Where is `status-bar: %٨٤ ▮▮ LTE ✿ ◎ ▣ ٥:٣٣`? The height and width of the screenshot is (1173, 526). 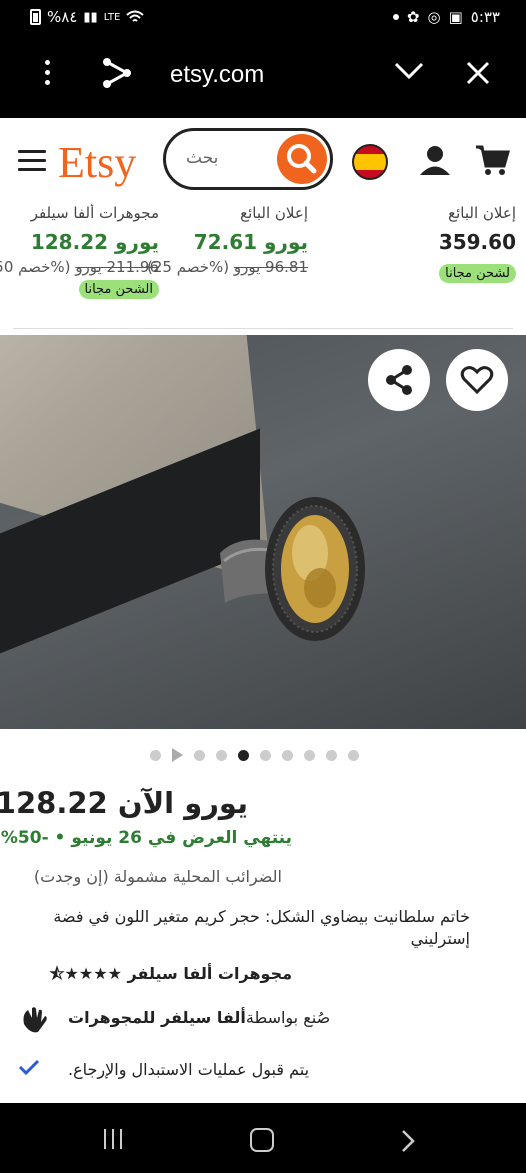
status-bar: %٨٤ ▮▮ LTE ✿ ◎ ▣ ٥:٣٣ is located at coordinates (263, 17).